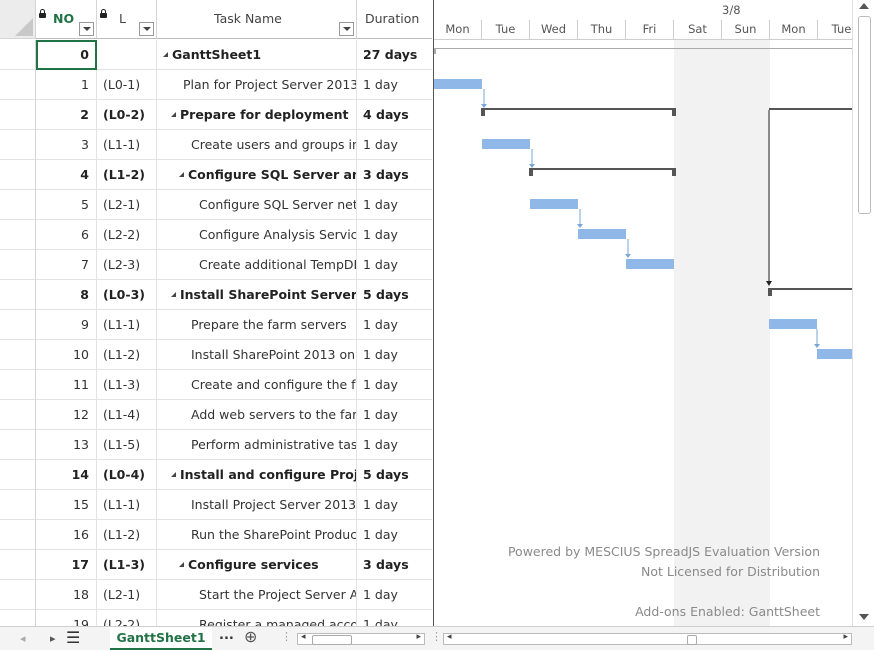  I want to click on cell-no: 13, so click(66, 445).